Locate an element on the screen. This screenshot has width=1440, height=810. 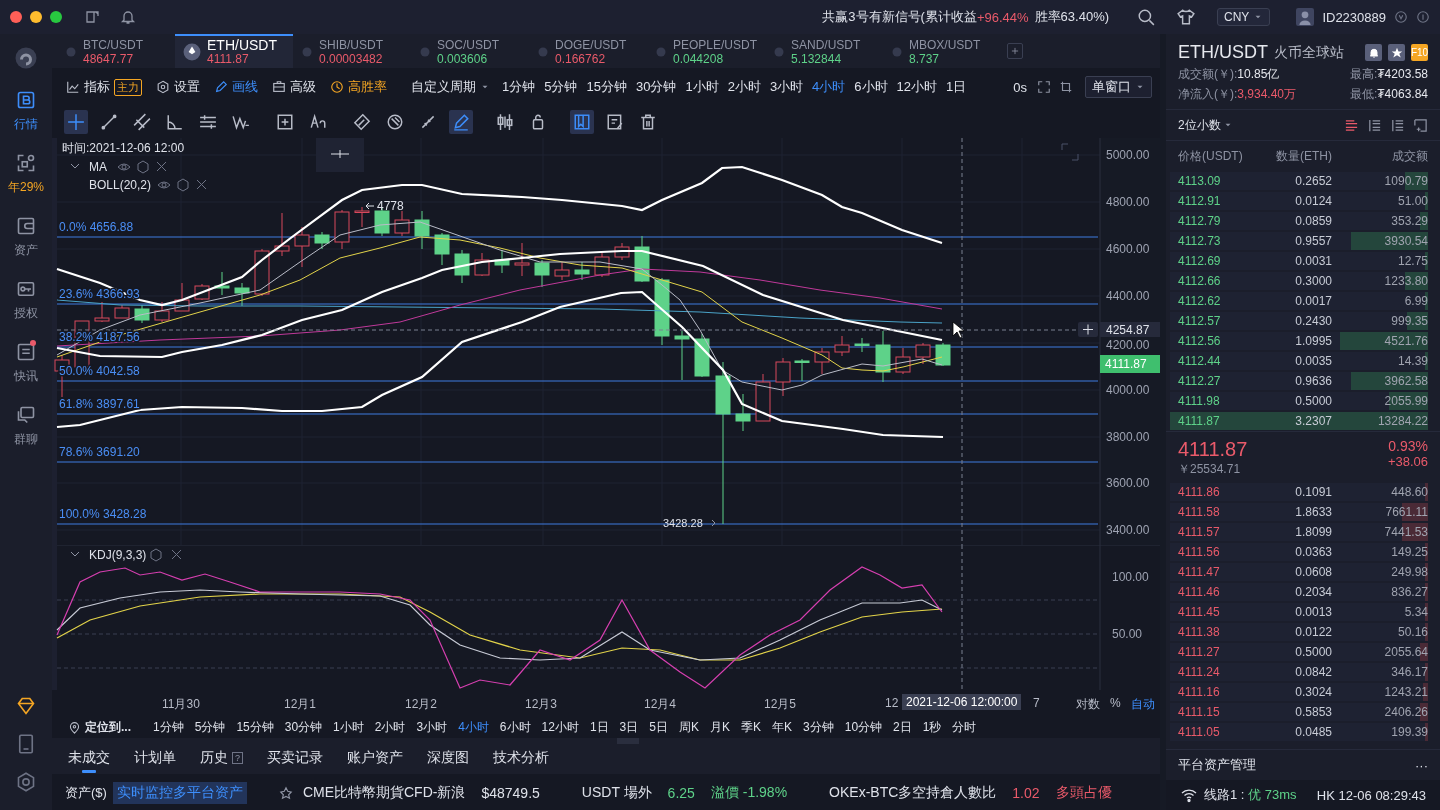
screenshot-icon is located at coordinates (1066, 87).